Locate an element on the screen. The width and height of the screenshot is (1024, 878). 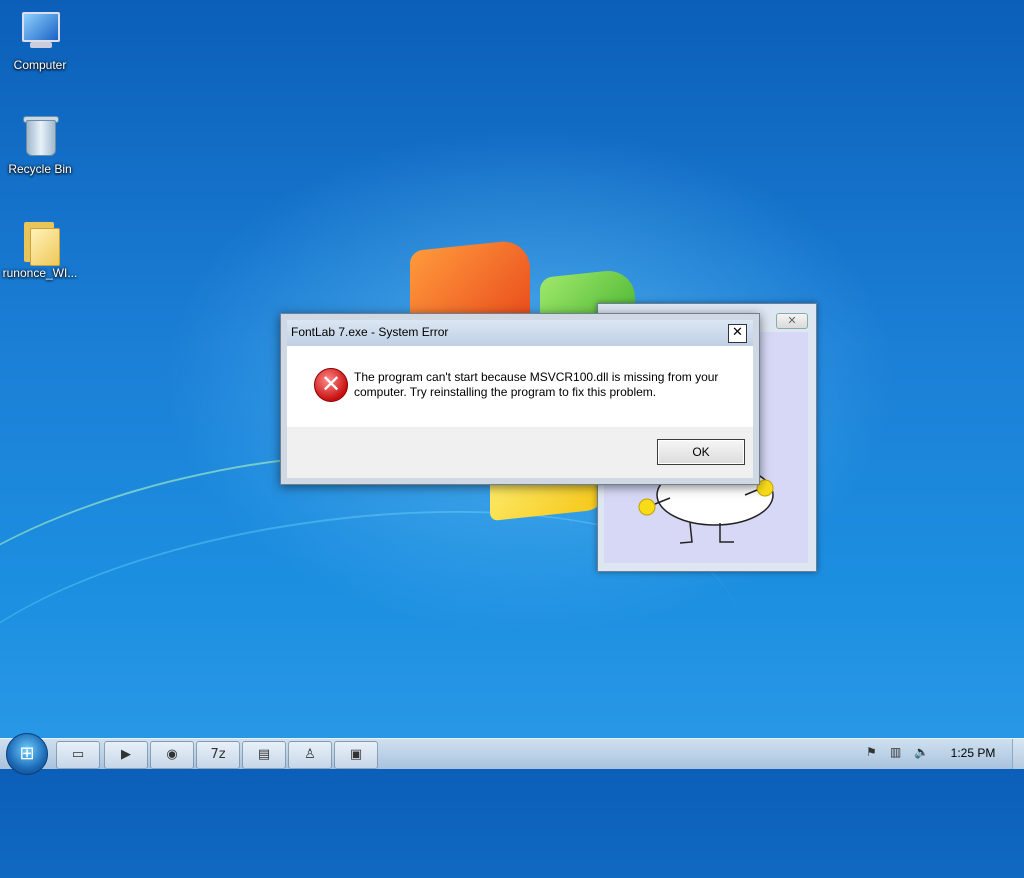
window-icon: ▣ is located at coordinates (356, 754).